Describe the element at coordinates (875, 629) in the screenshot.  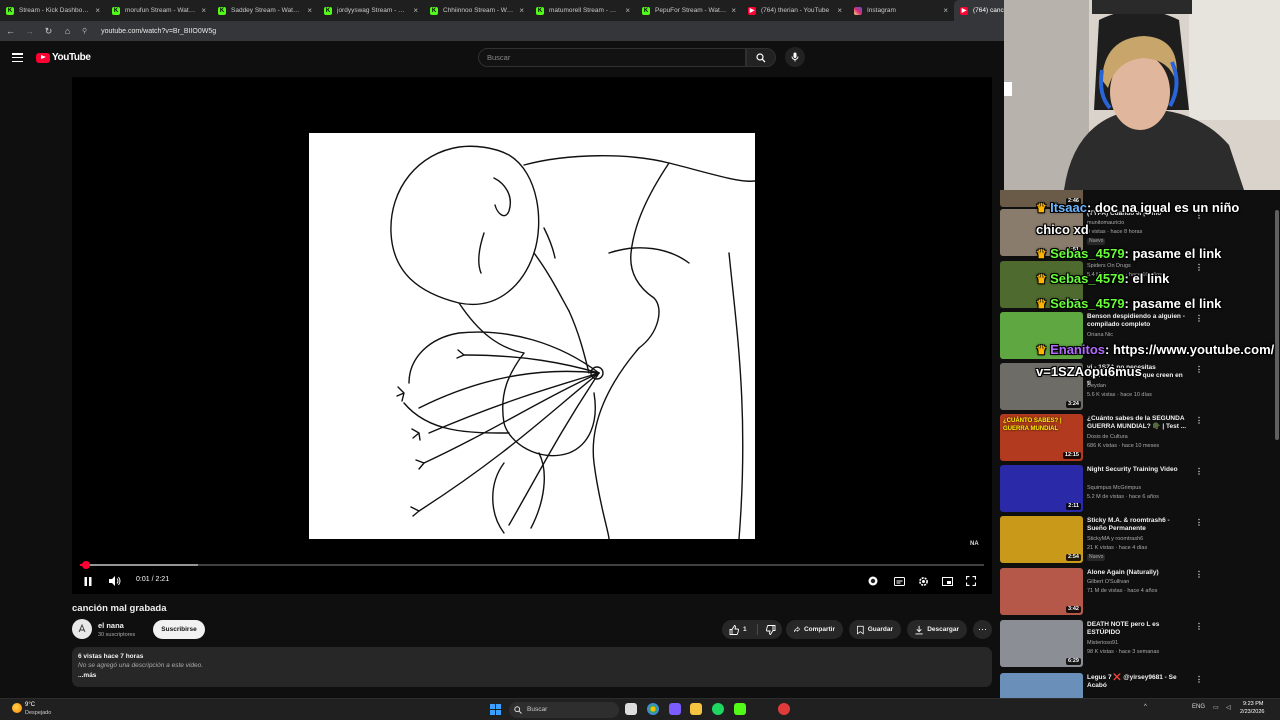
I see `save-button: Guardar` at that location.